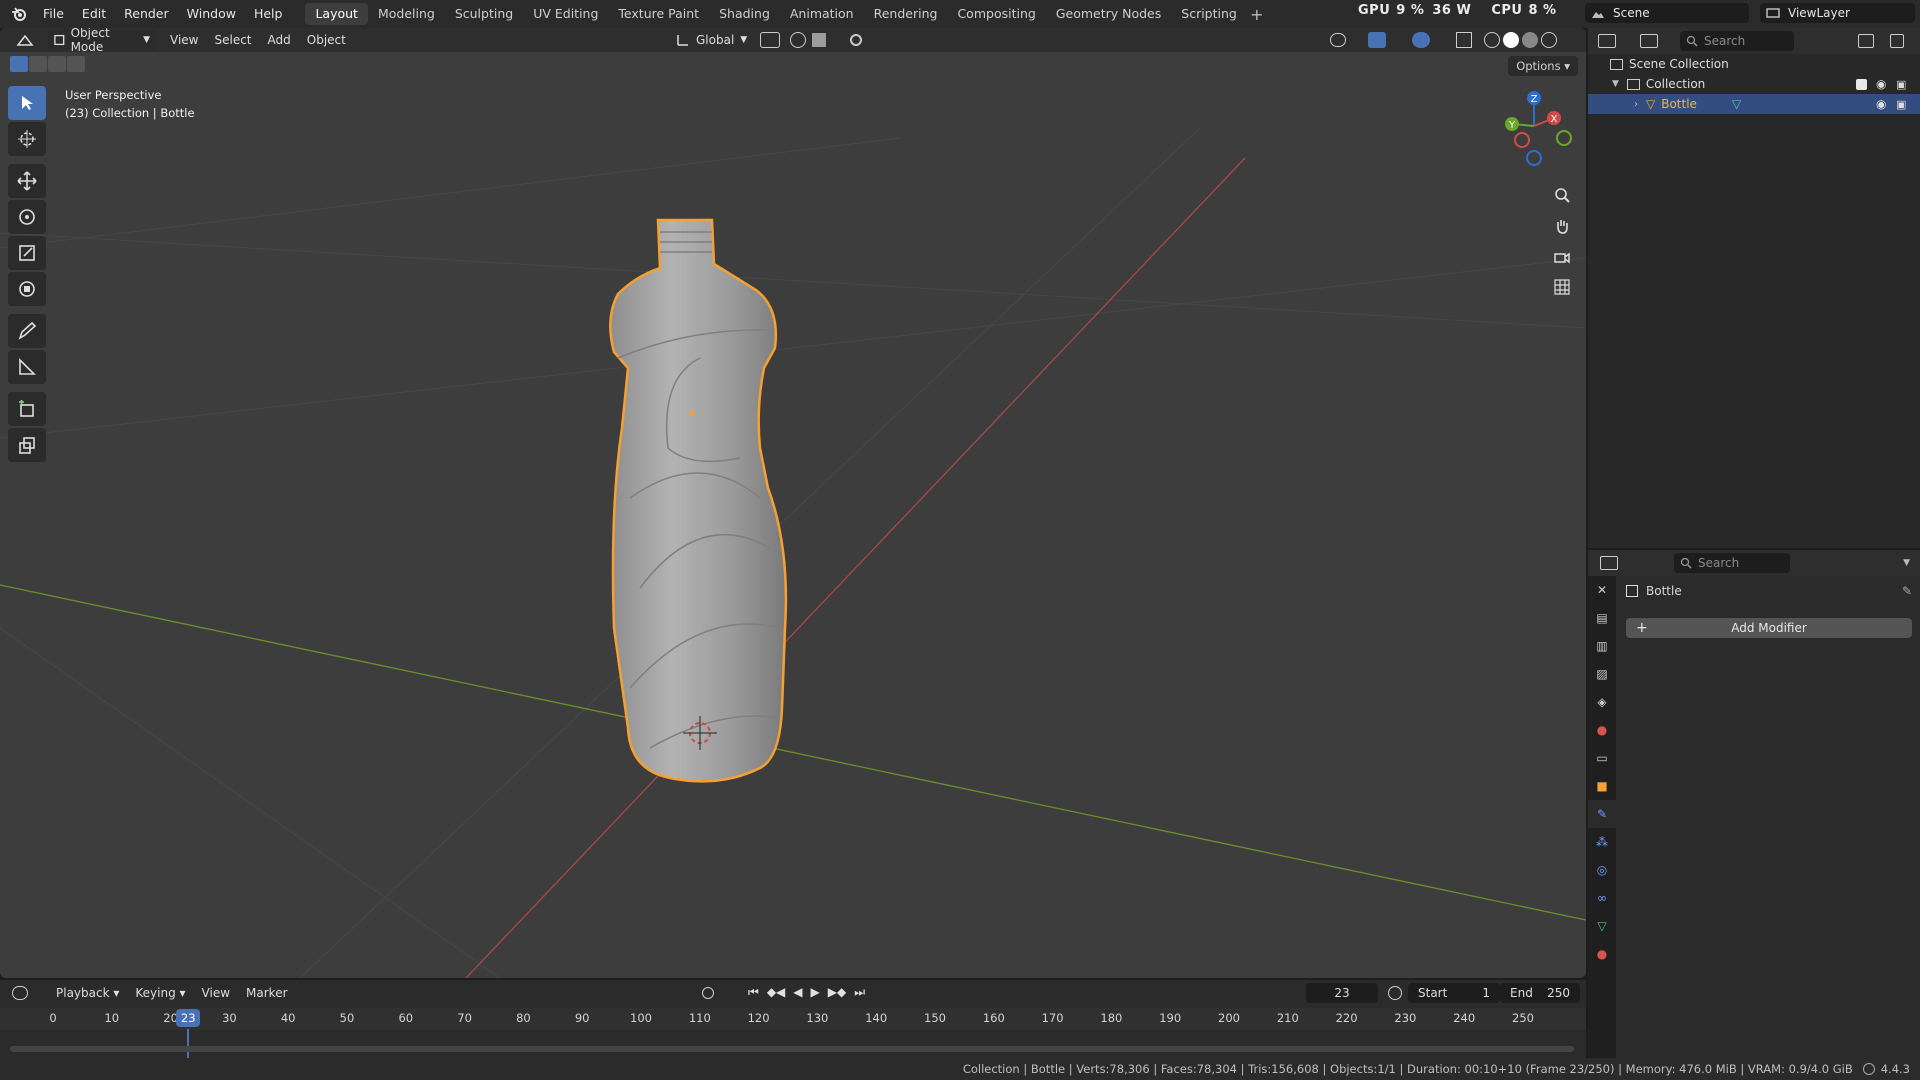 The width and height of the screenshot is (1920, 1080). I want to click on tab-layout: Layout, so click(336, 14).